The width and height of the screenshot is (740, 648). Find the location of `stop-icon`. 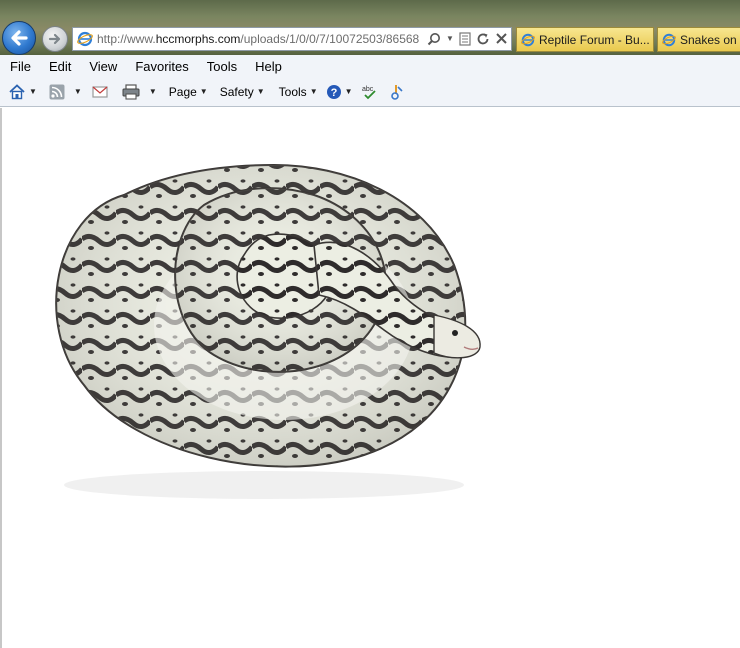

stop-icon is located at coordinates (501, 38).